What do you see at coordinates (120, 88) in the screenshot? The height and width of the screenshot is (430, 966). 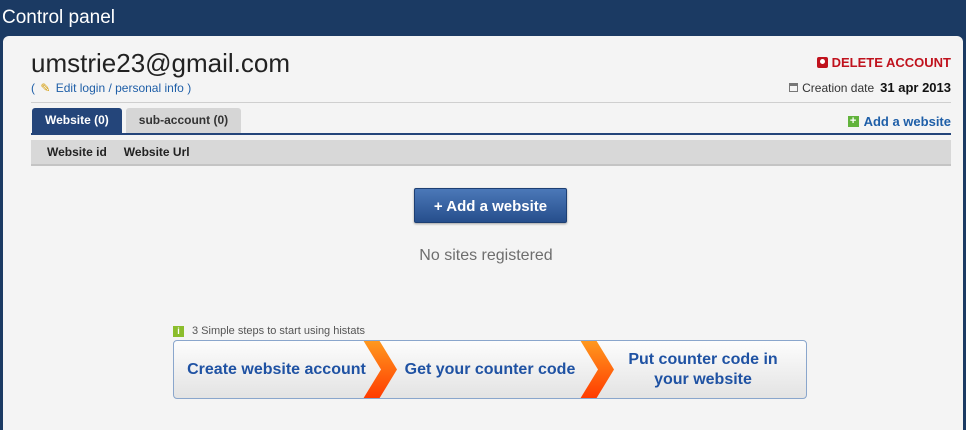 I see `edit-login-link: Edit login / personal info` at bounding box center [120, 88].